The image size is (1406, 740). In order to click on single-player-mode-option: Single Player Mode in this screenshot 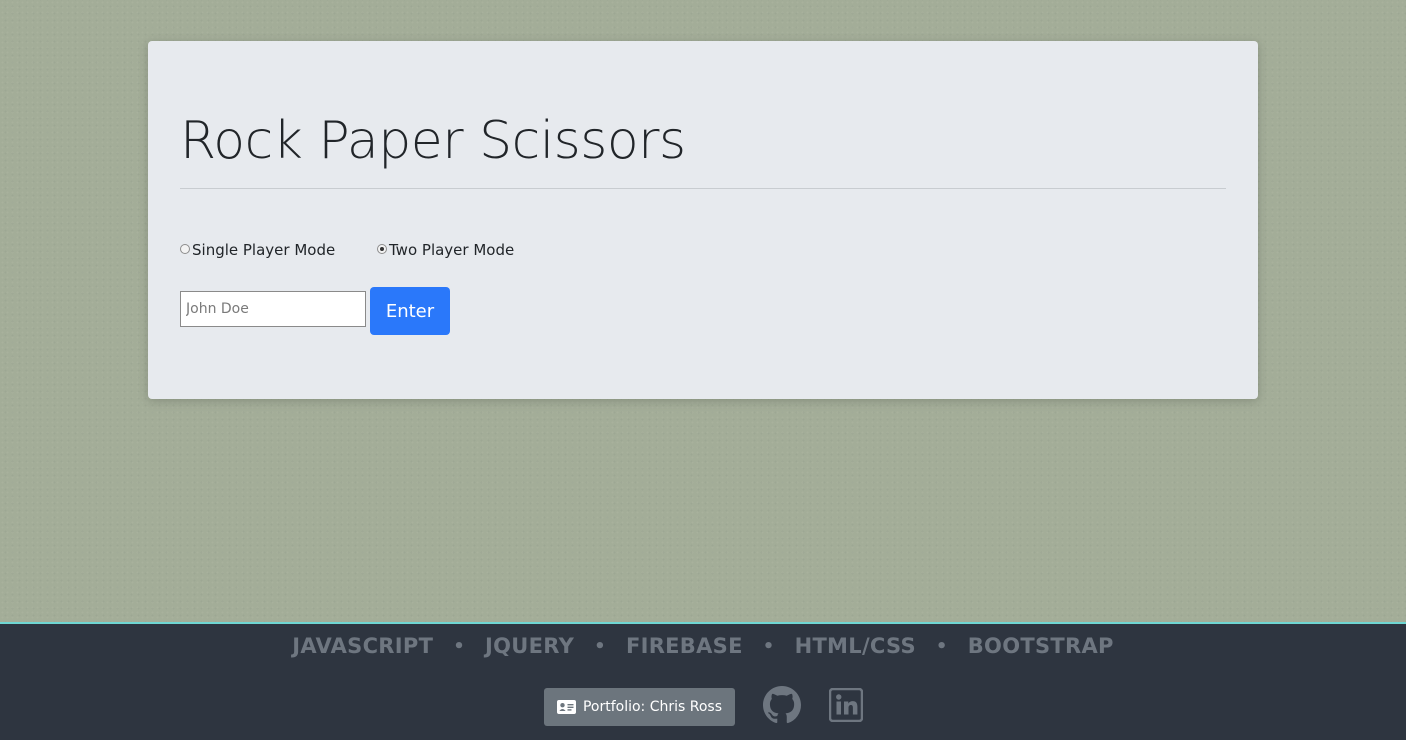, I will do `click(257, 250)`.